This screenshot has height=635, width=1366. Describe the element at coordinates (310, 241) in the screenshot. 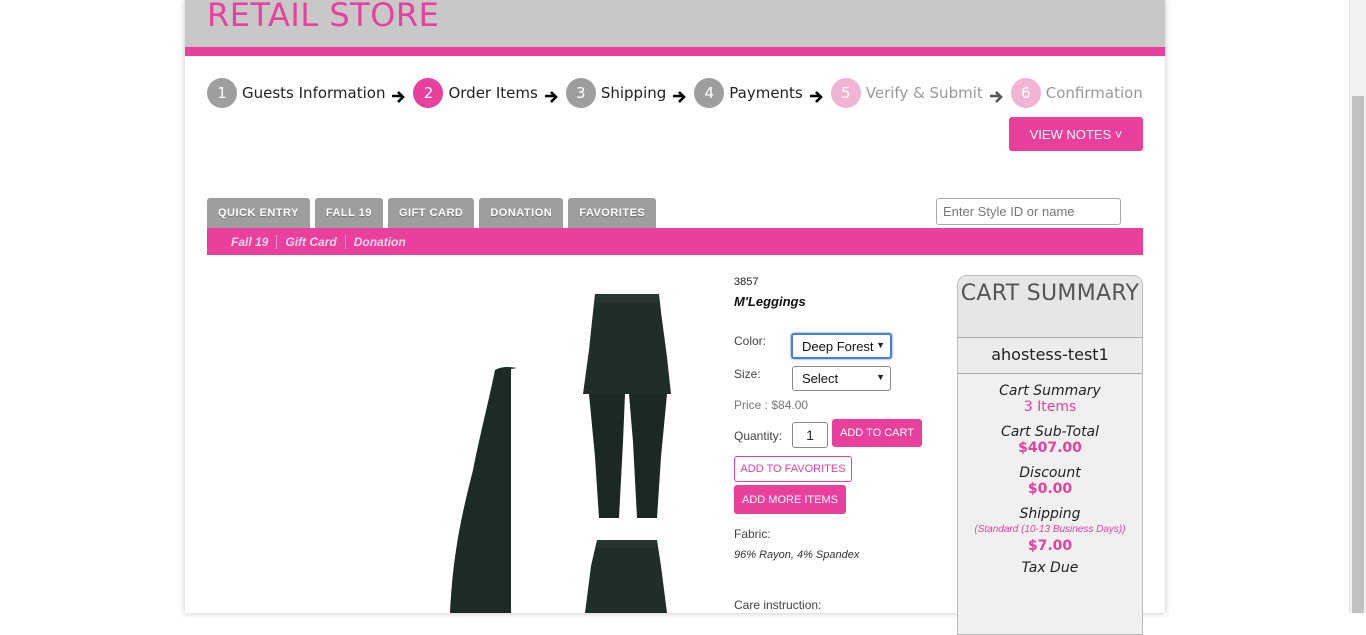

I see `subnav-gift-card: Gift Card` at that location.